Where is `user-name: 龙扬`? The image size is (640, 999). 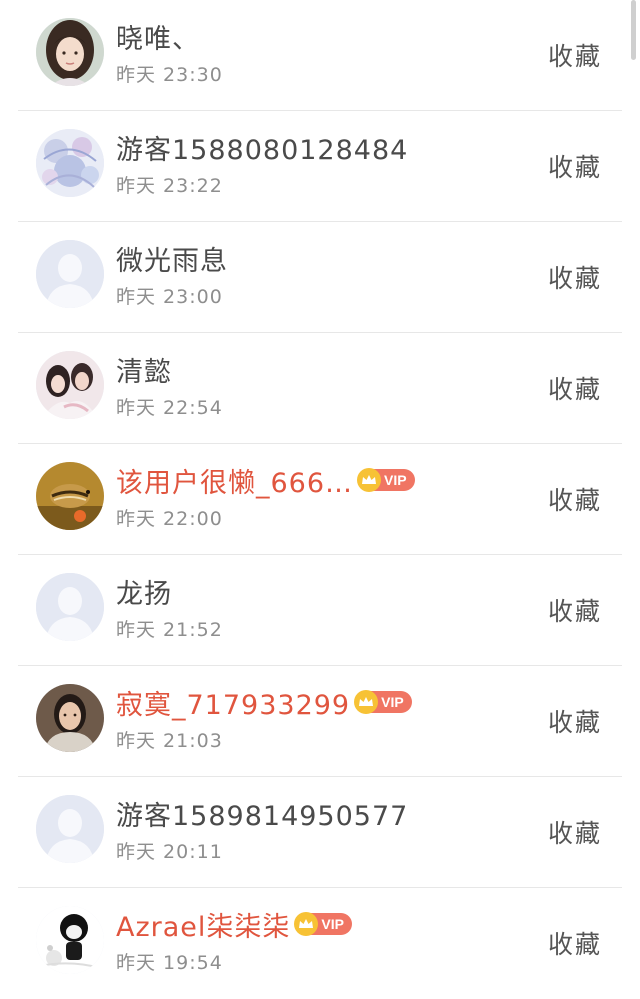 user-name: 龙扬 is located at coordinates (144, 591).